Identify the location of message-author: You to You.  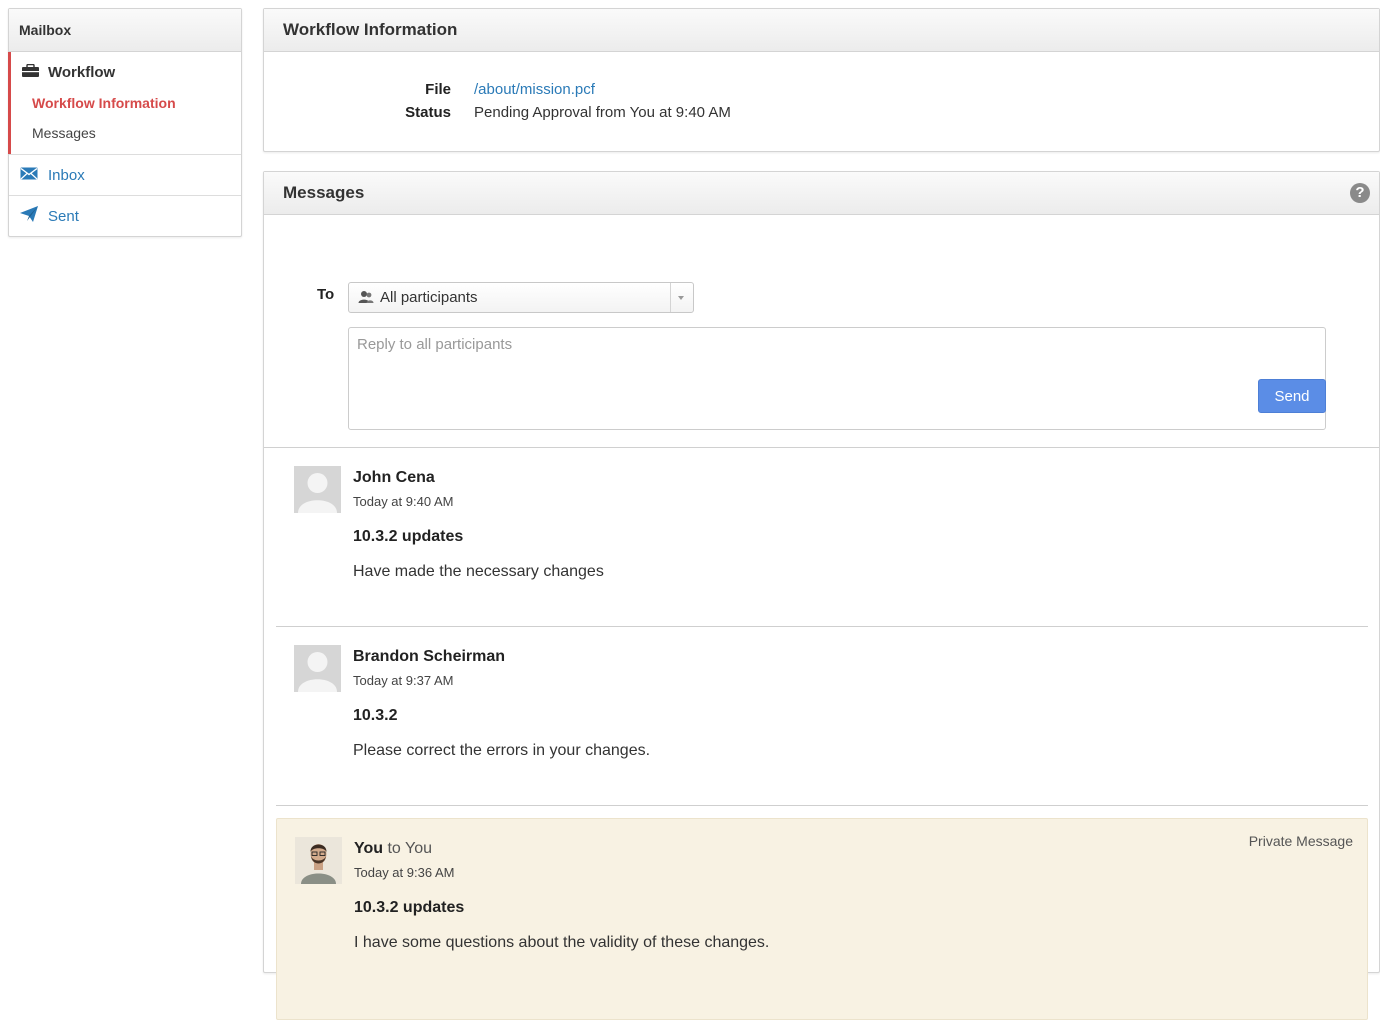
(393, 849).